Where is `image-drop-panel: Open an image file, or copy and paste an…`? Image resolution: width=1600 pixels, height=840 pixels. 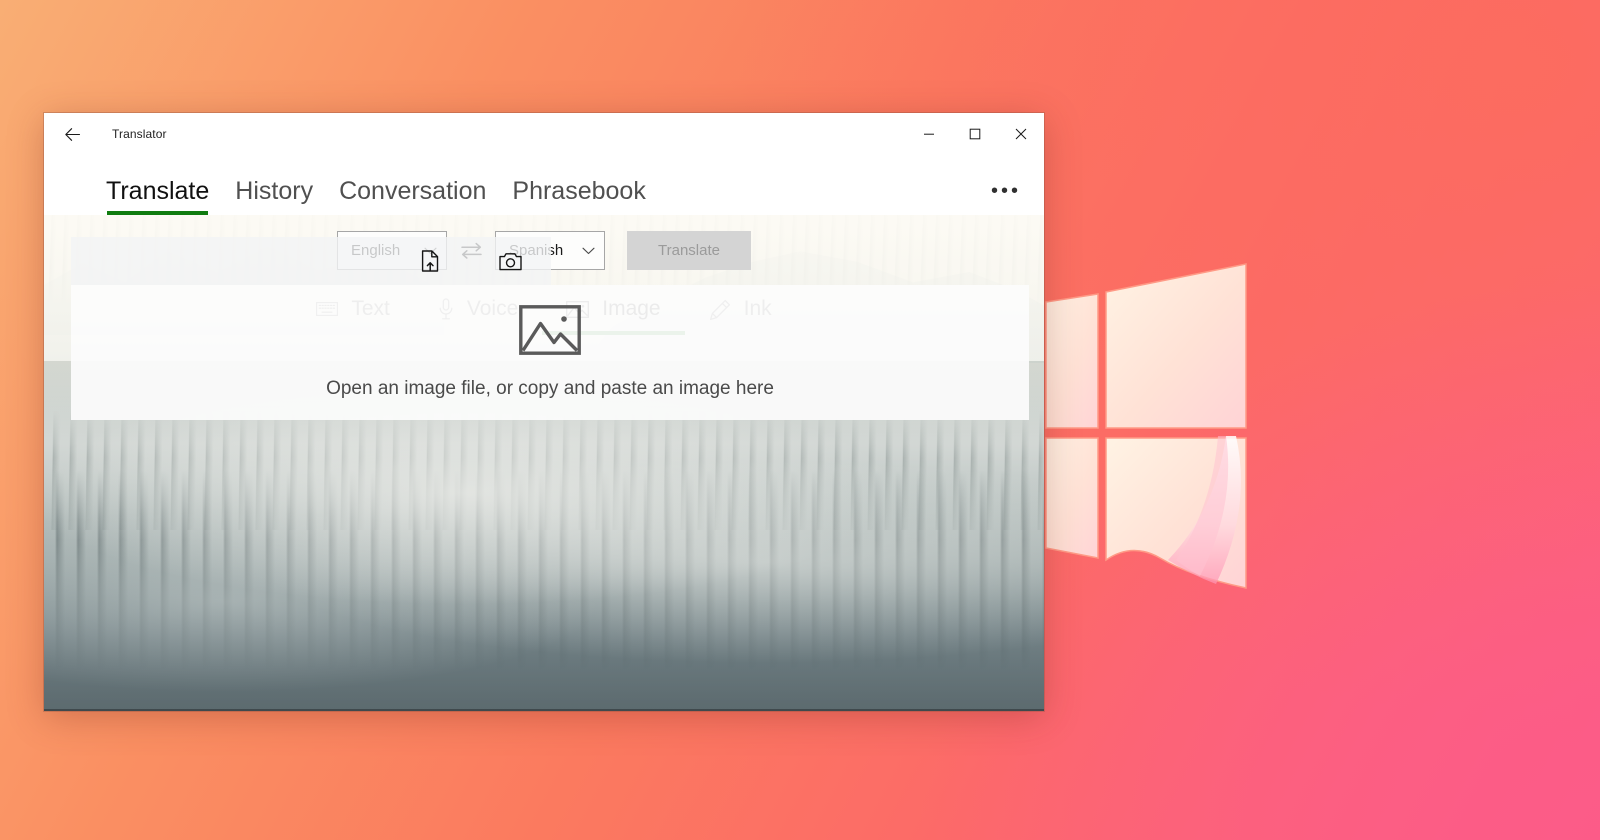 image-drop-panel: Open an image file, or copy and paste an… is located at coordinates (550, 328).